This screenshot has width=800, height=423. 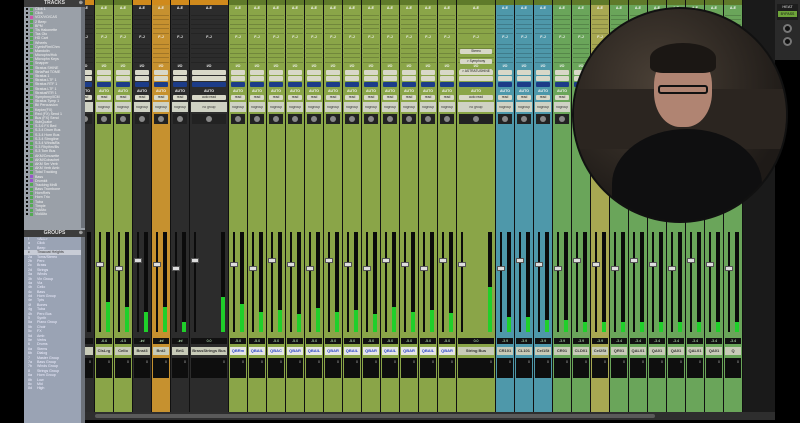 I want to click on group-selector, so click(x=89, y=106).